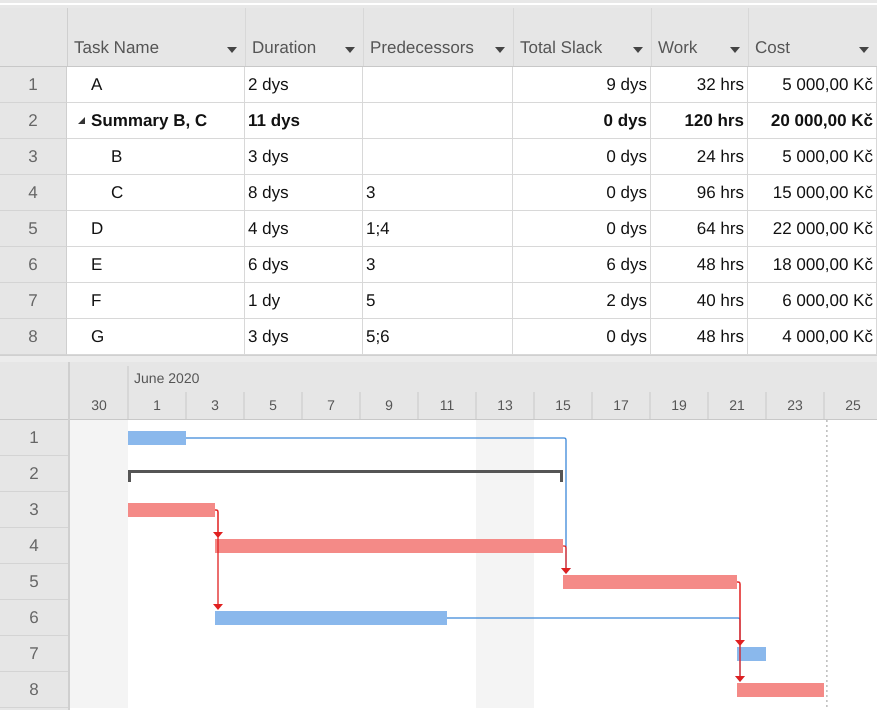 This screenshot has height=710, width=877. What do you see at coordinates (812, 229) in the screenshot?
I see `table-cell: 22 000,00 Kč` at bounding box center [812, 229].